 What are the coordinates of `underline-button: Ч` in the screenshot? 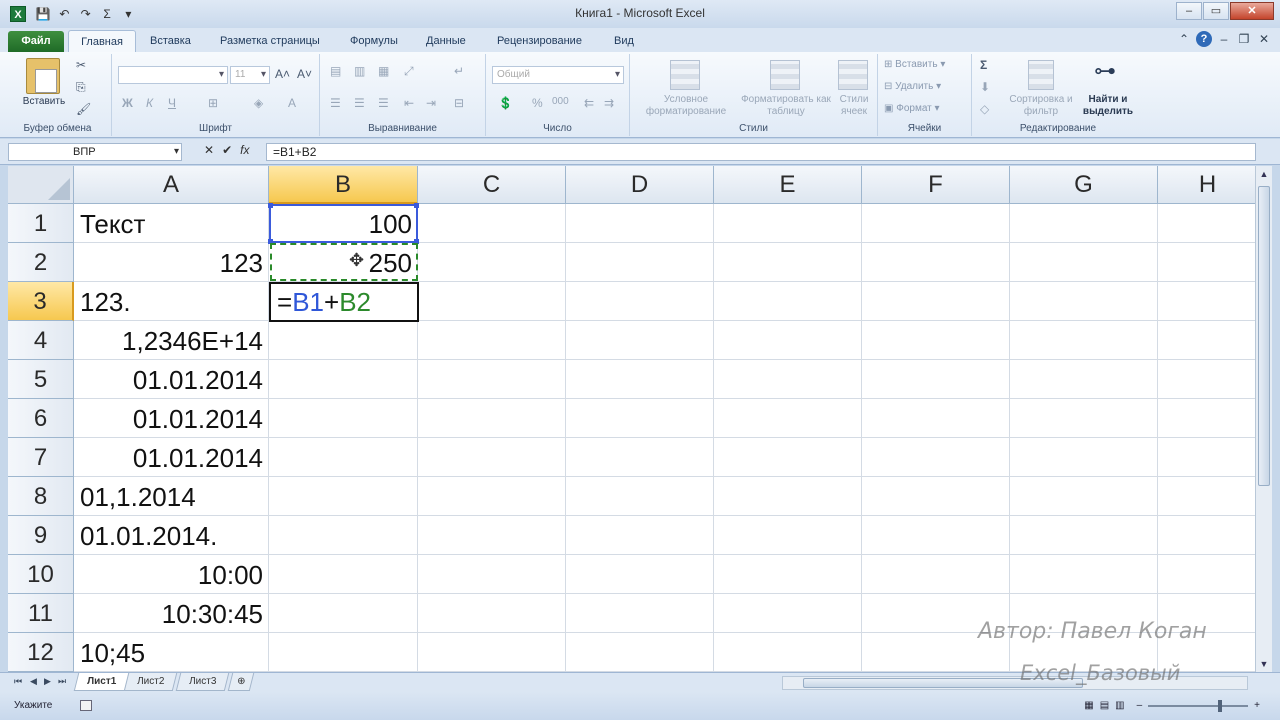 It's located at (172, 103).